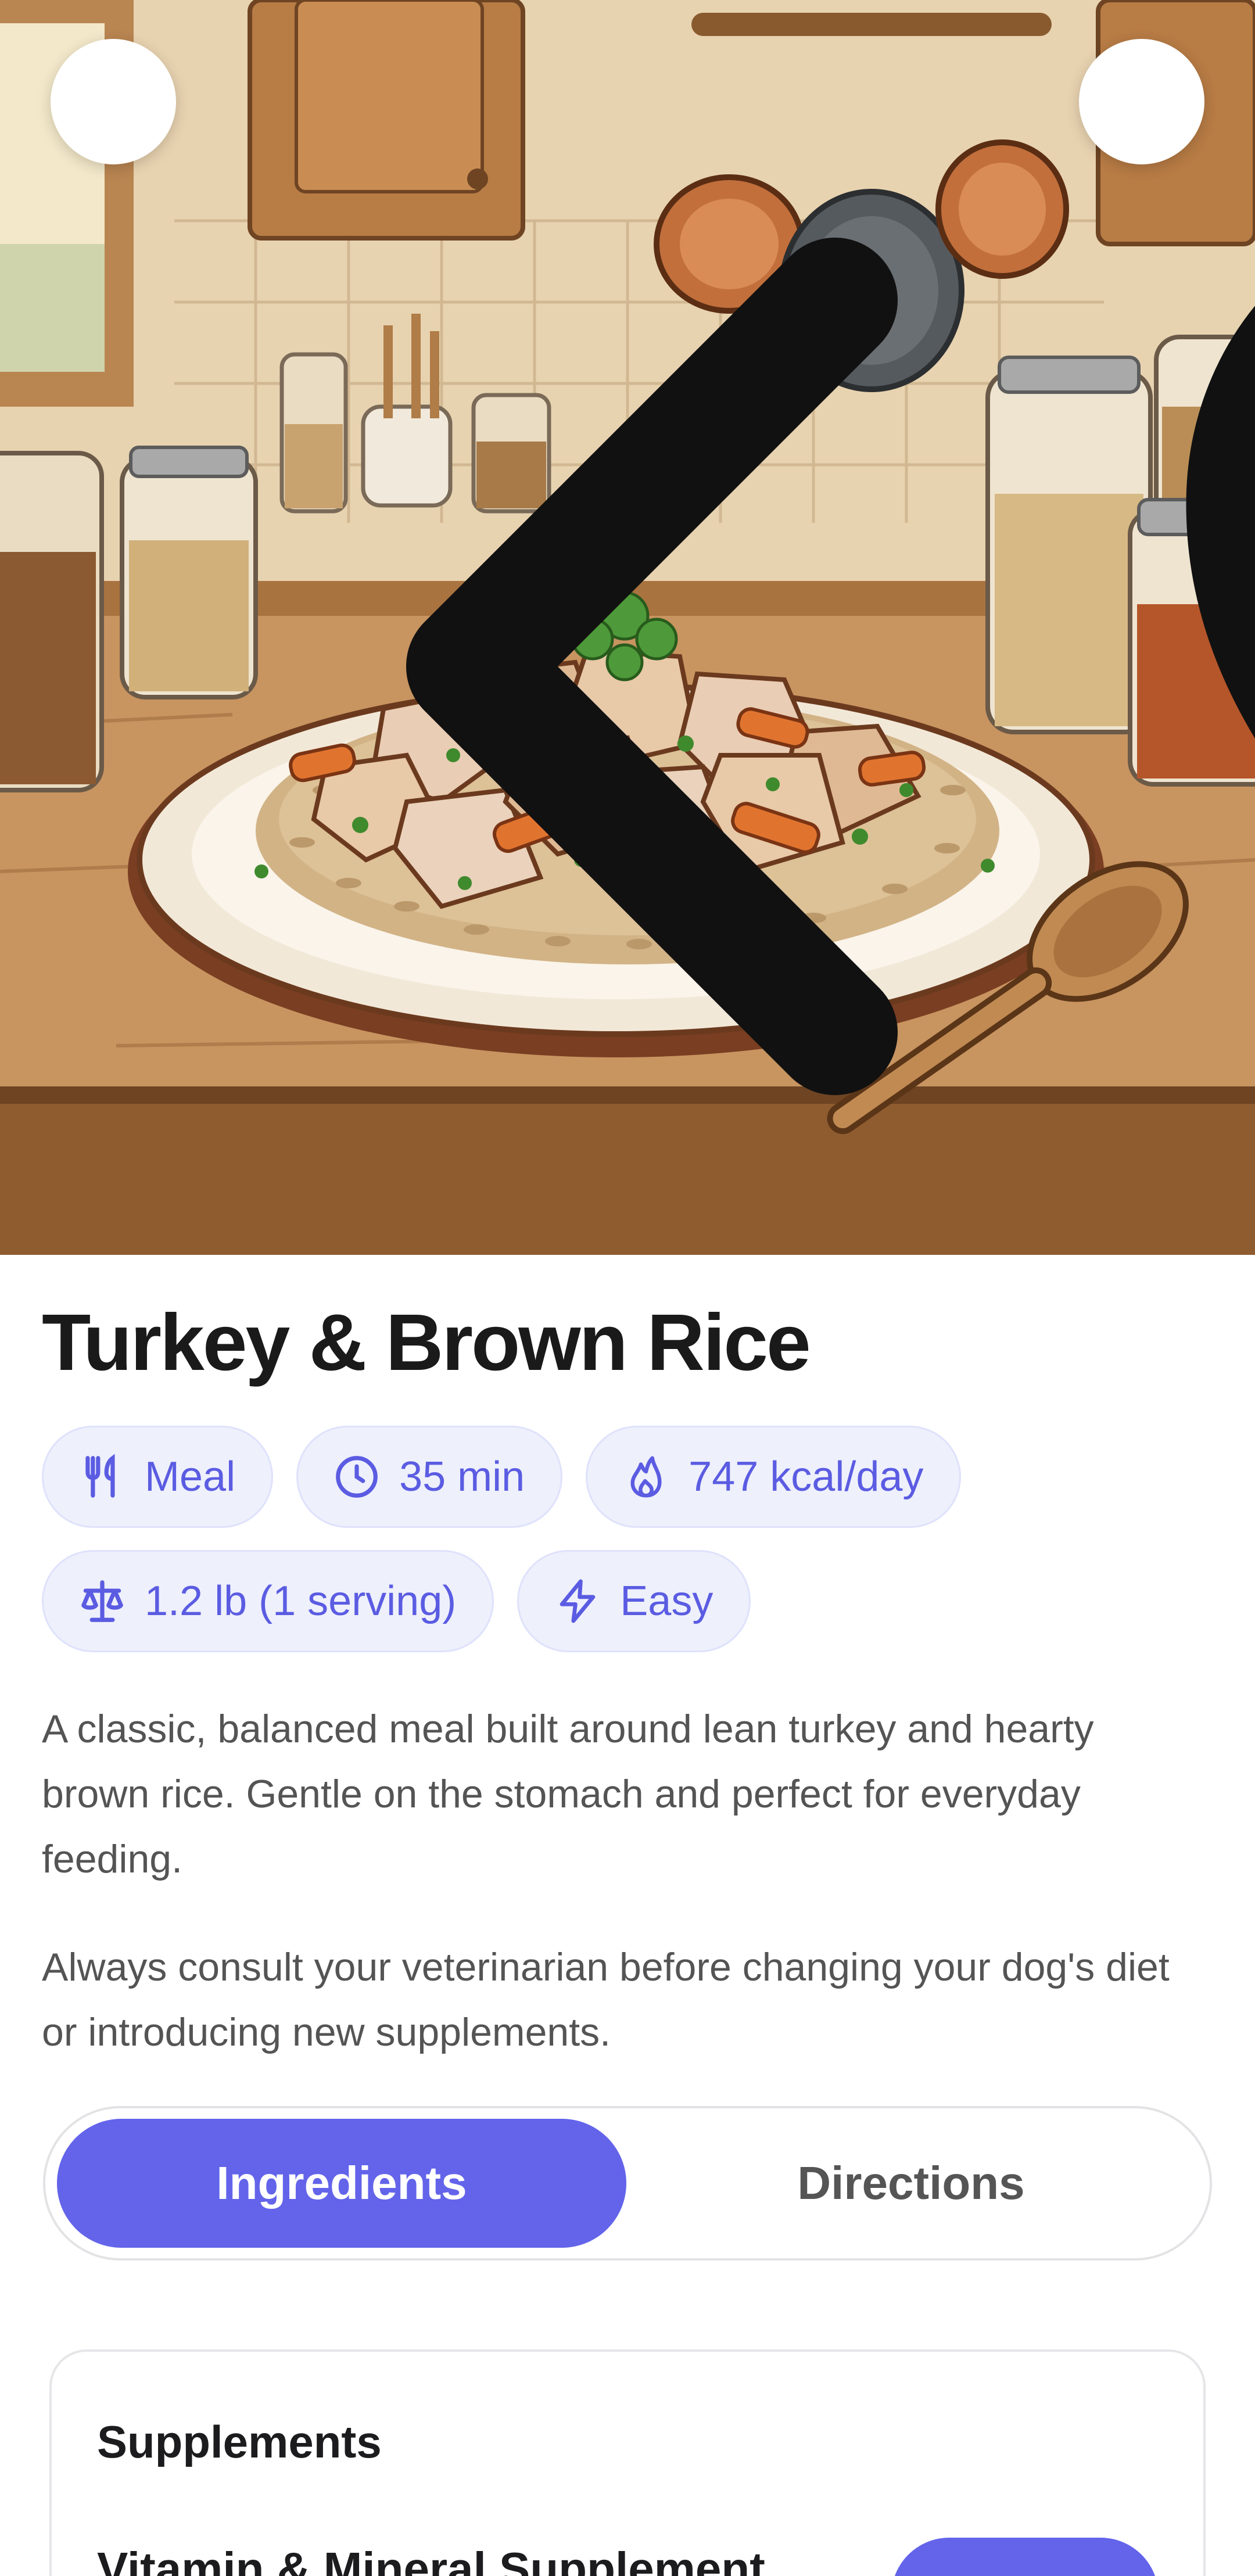  I want to click on recipe-meta-row-1: Meal 35 min 747 kcal/day, so click(502, 1477).